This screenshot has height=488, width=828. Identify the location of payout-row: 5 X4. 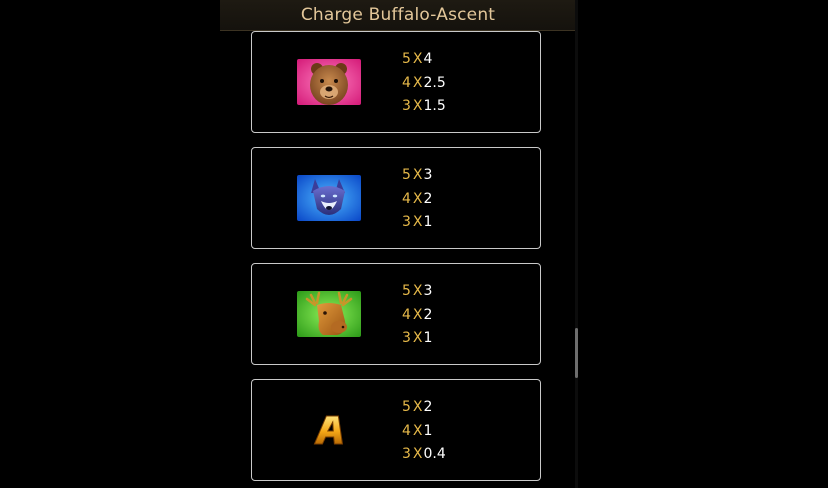
(462, 60).